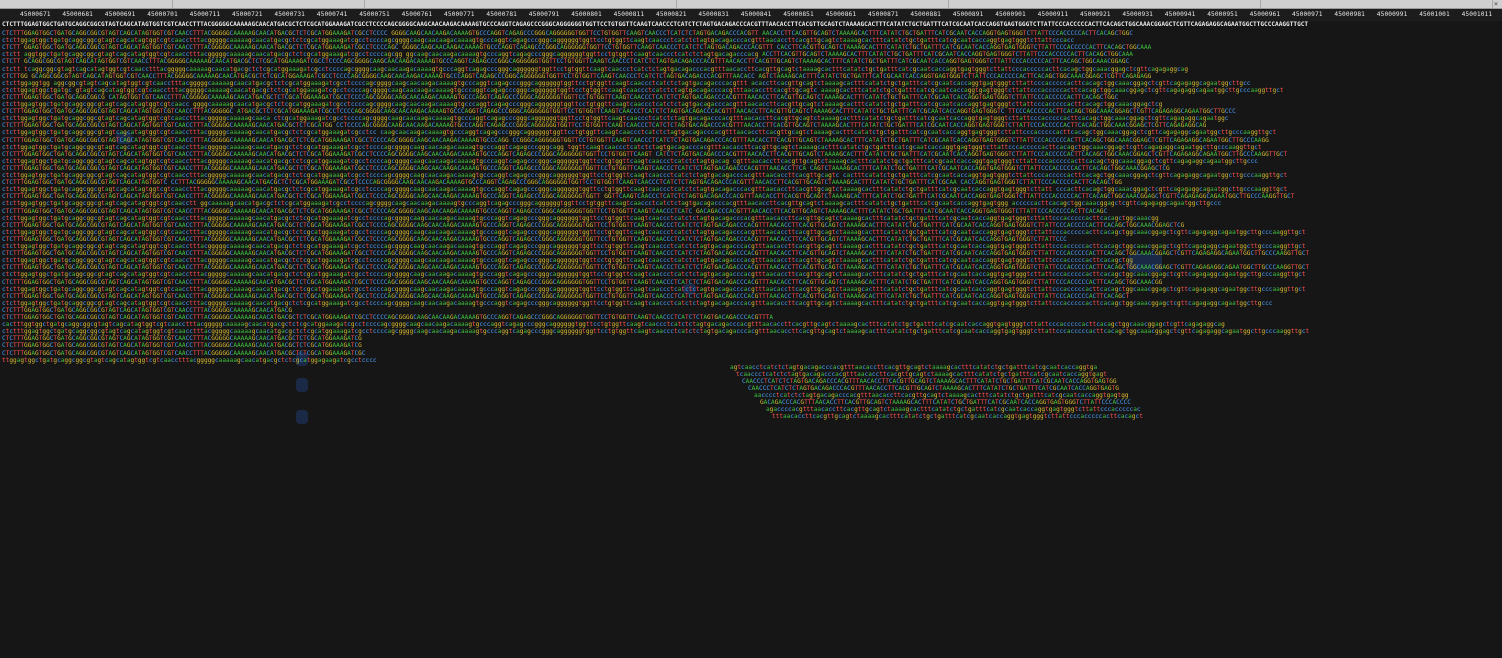 This screenshot has width=1502, height=658. I want to click on close-icon: ×, so click(1496, 4).